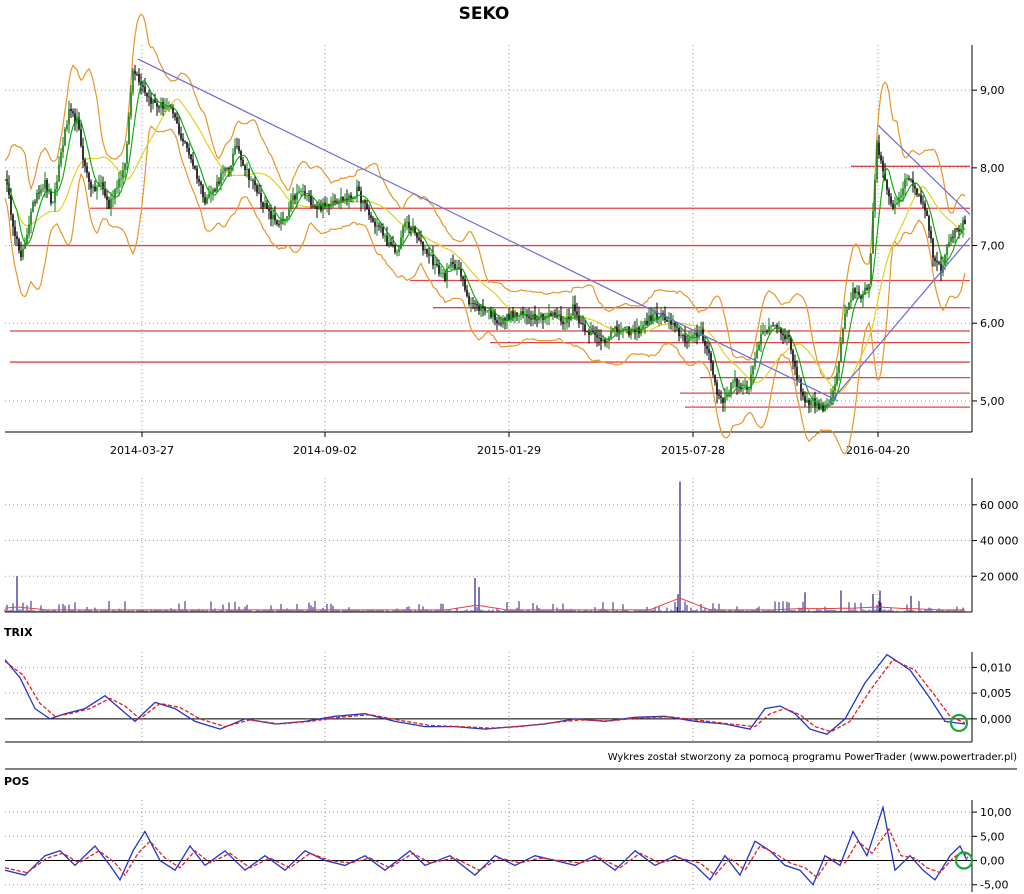 The width and height of the screenshot is (1024, 894). What do you see at coordinates (999, 541) in the screenshot?
I see `volume-tick-label-1: 40 000` at bounding box center [999, 541].